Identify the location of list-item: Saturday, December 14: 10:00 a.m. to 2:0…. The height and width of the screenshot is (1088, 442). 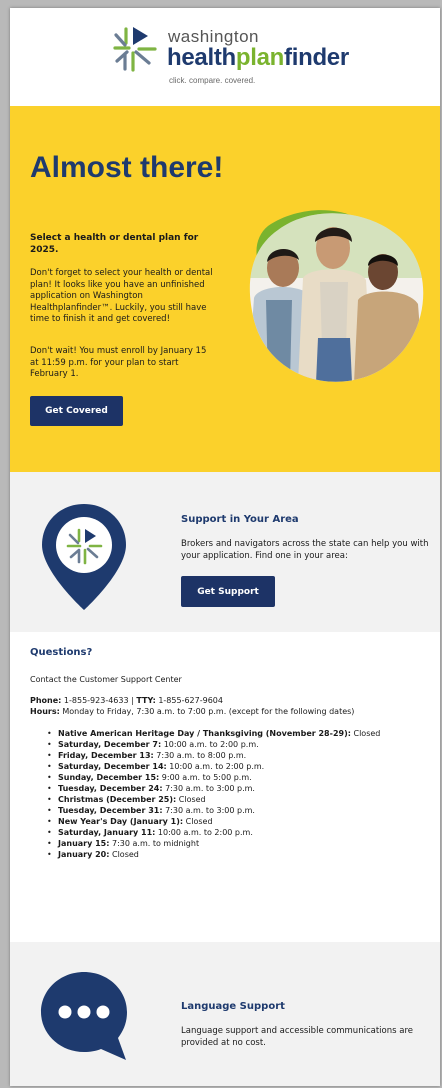
(240, 766).